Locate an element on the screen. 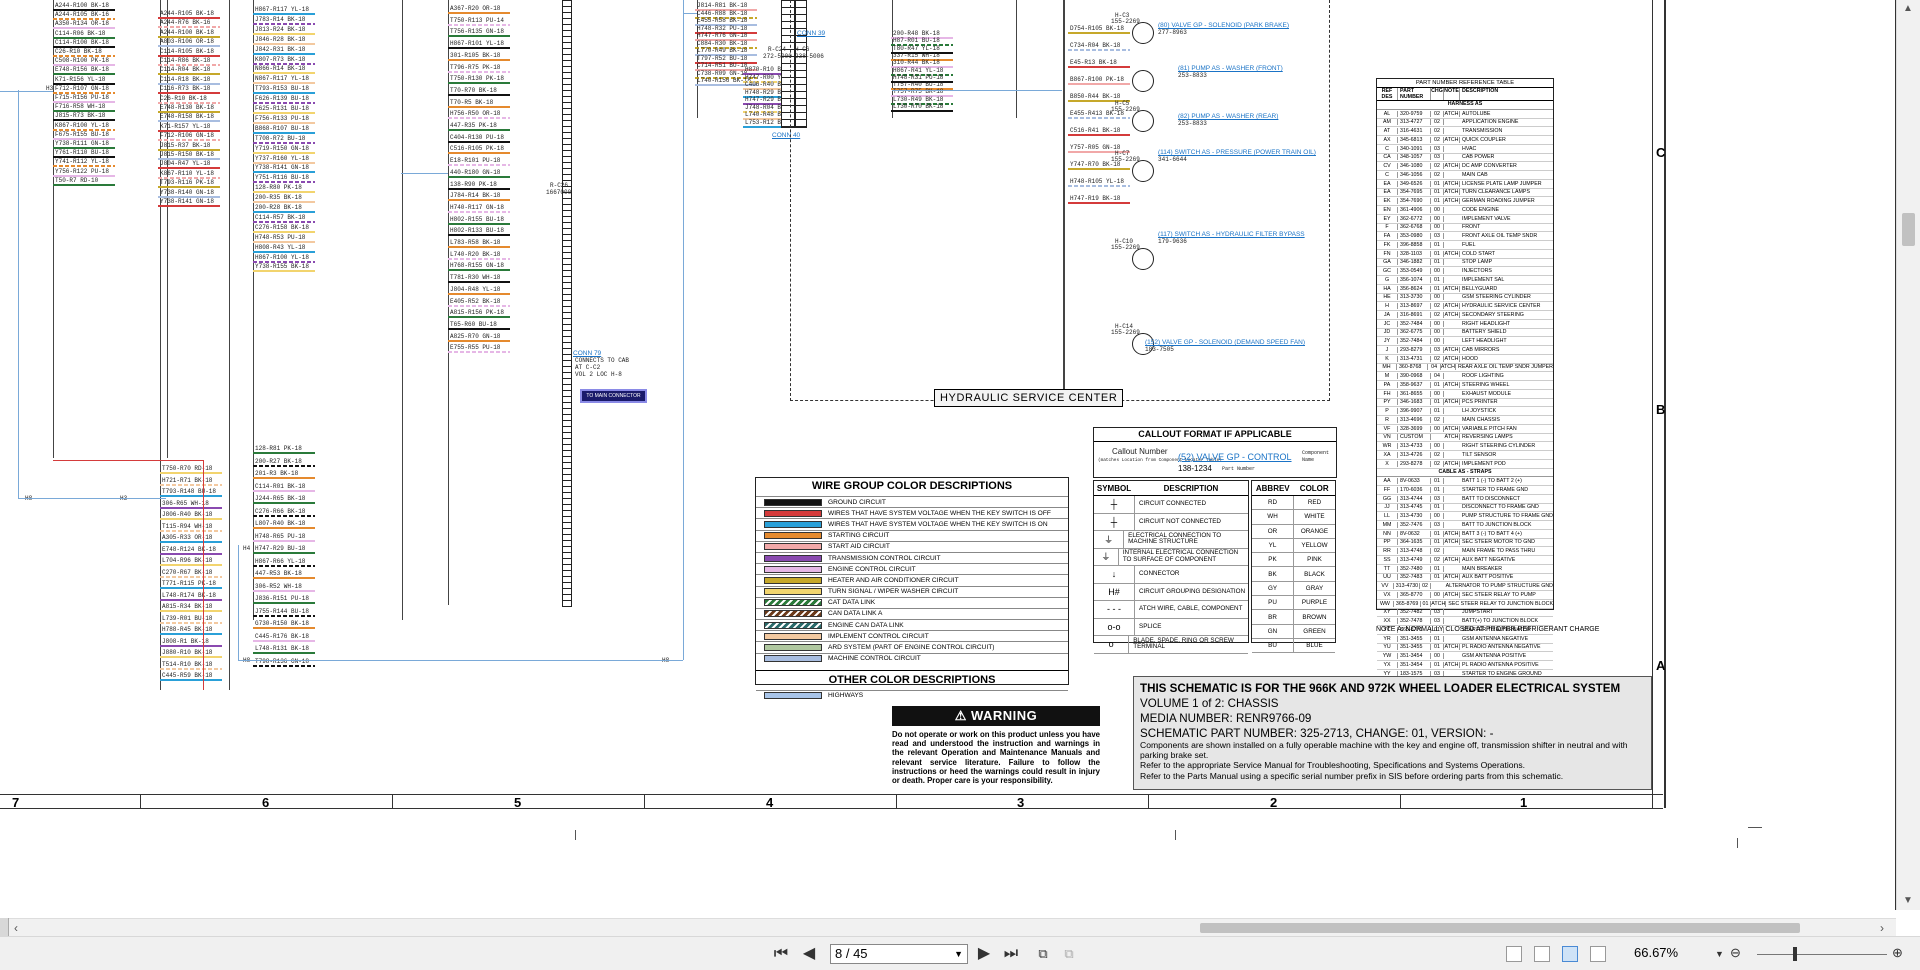  copy-page-icon: ⧉ is located at coordinates (1069, 954).